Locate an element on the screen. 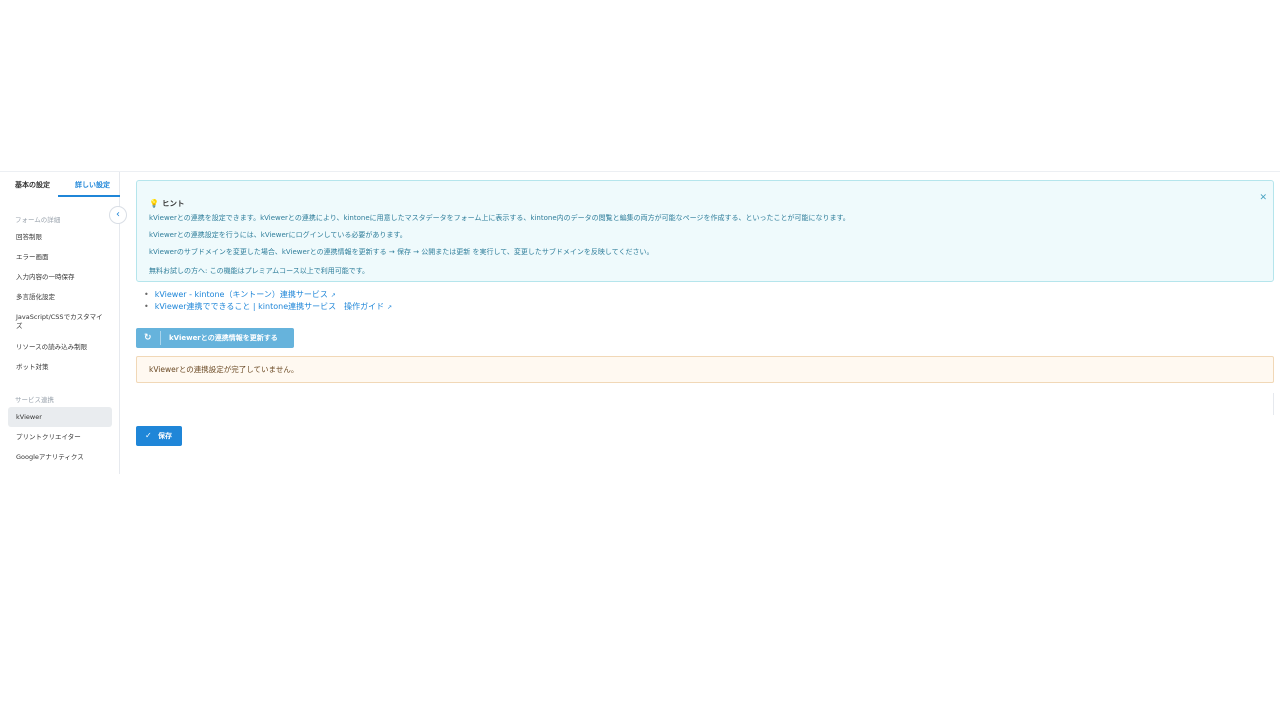  hint-line: 無料お試しの方へ: この機能はプレミアムコース以上で利用可能です。 is located at coordinates (259, 271).